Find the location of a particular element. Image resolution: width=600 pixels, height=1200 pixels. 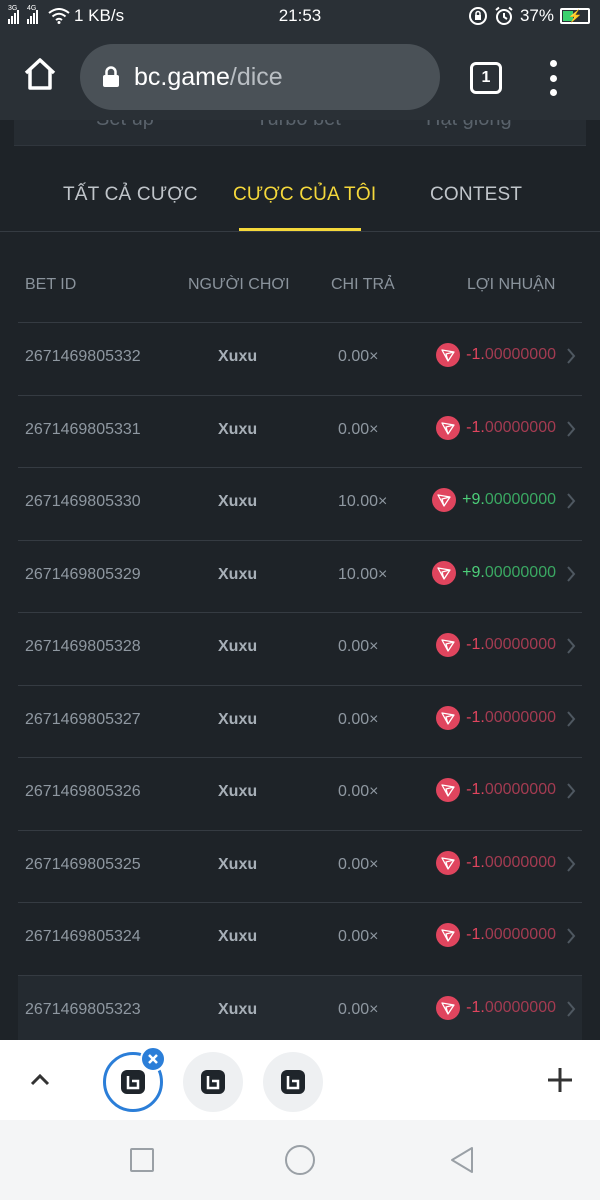

bets-tabs: TẤT CẢ CƯỢC CƯỢC CỦA TÔI CONTEST is located at coordinates (300, 196).